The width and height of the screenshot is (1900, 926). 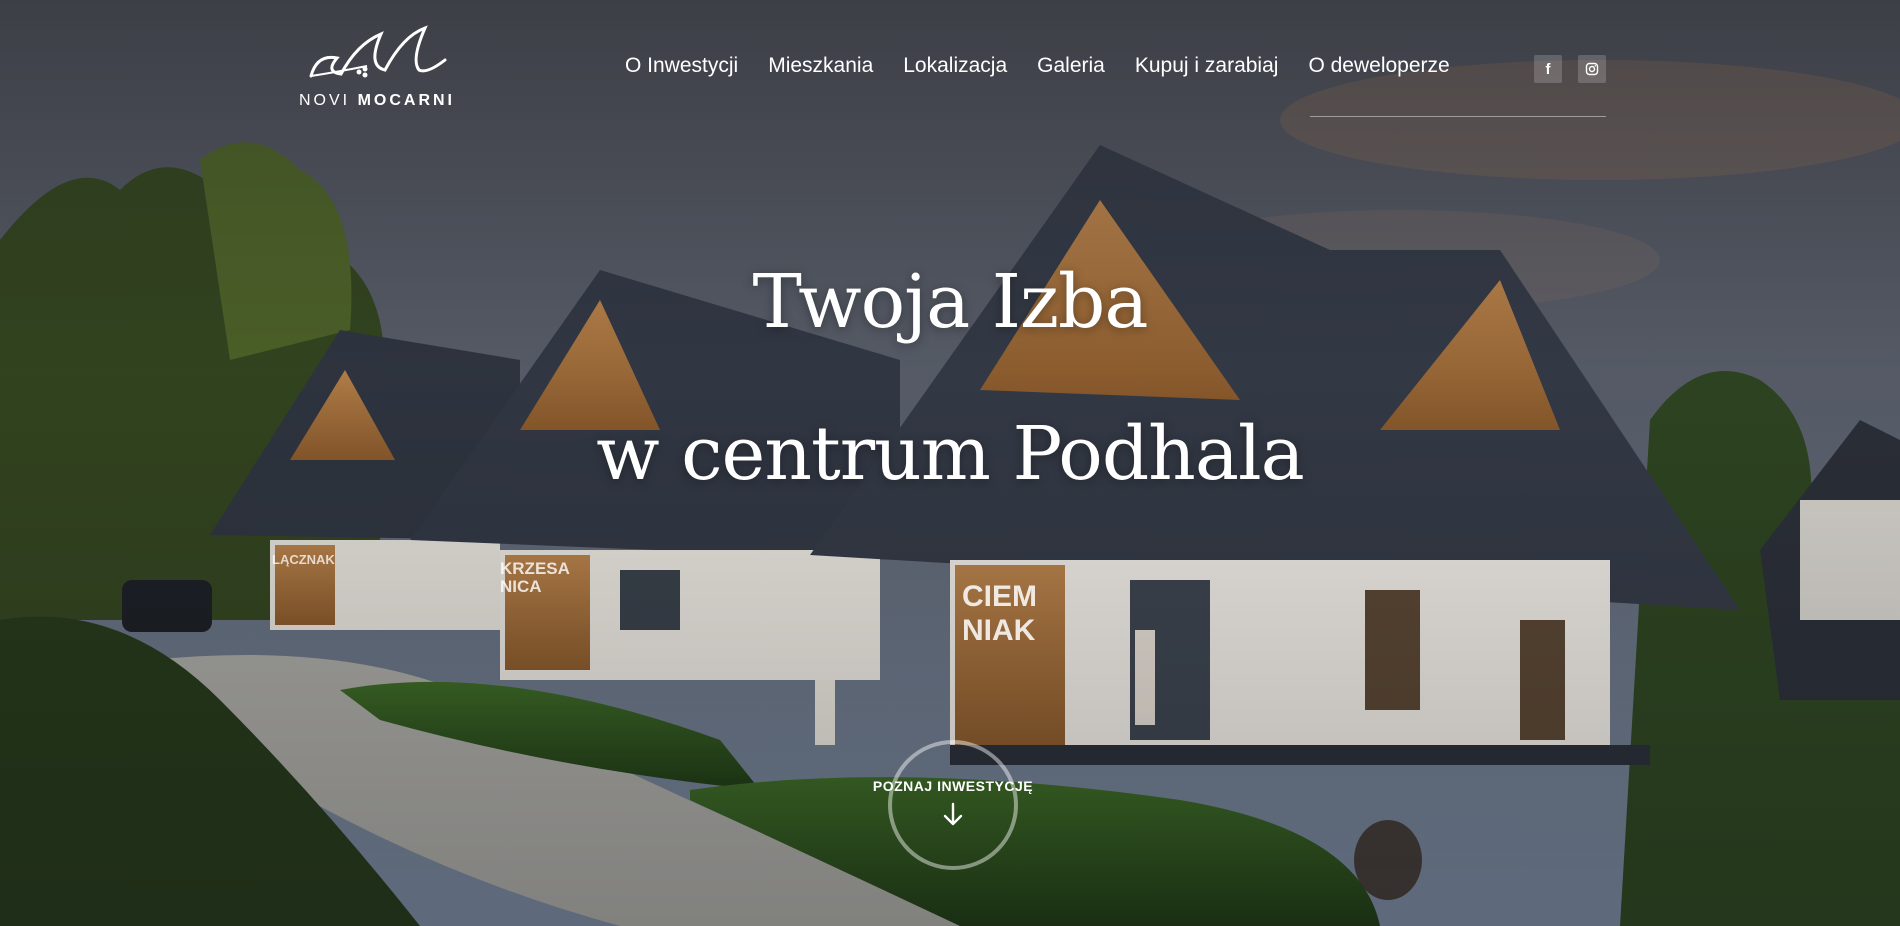 What do you see at coordinates (953, 814) in the screenshot?
I see `arrow-down-icon` at bounding box center [953, 814].